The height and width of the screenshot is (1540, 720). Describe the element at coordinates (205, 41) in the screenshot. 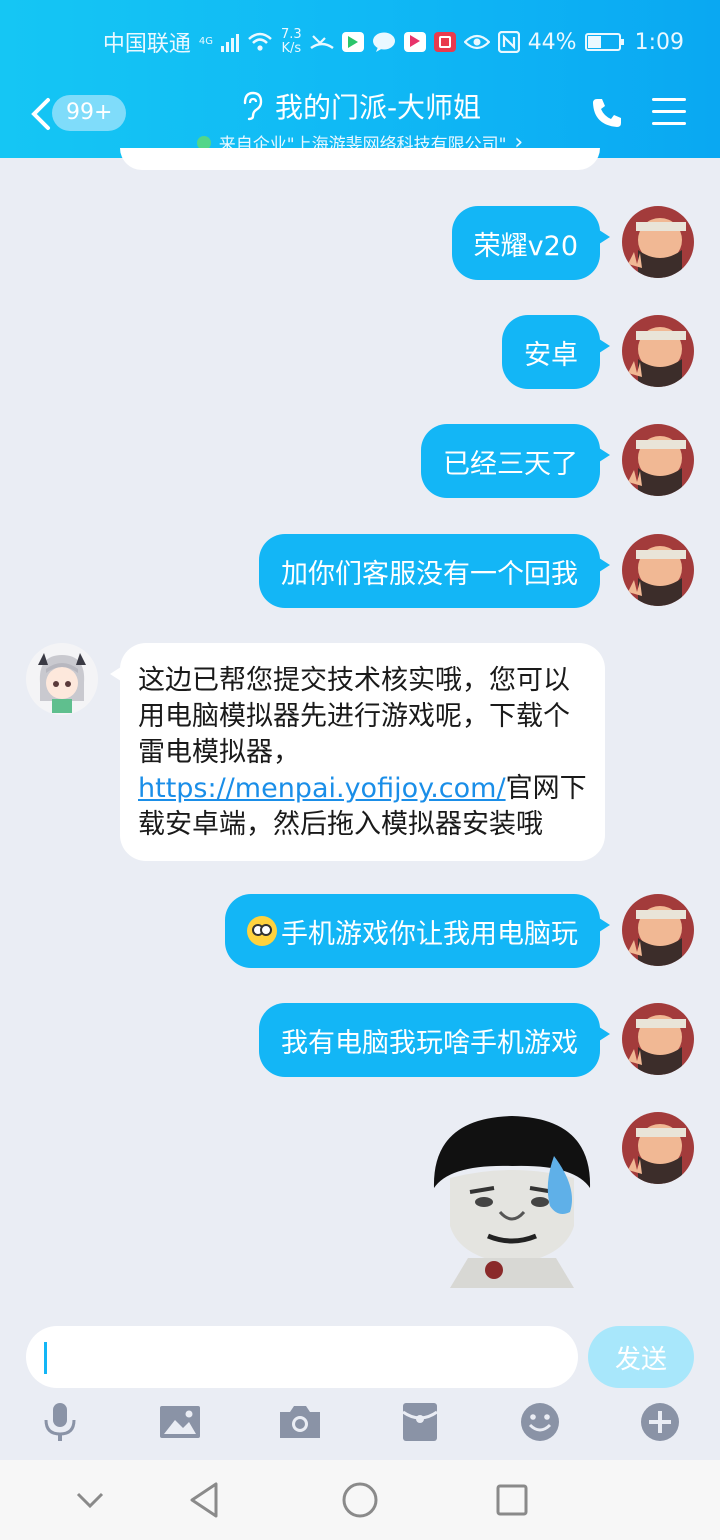

I see `network-type: 4G` at that location.